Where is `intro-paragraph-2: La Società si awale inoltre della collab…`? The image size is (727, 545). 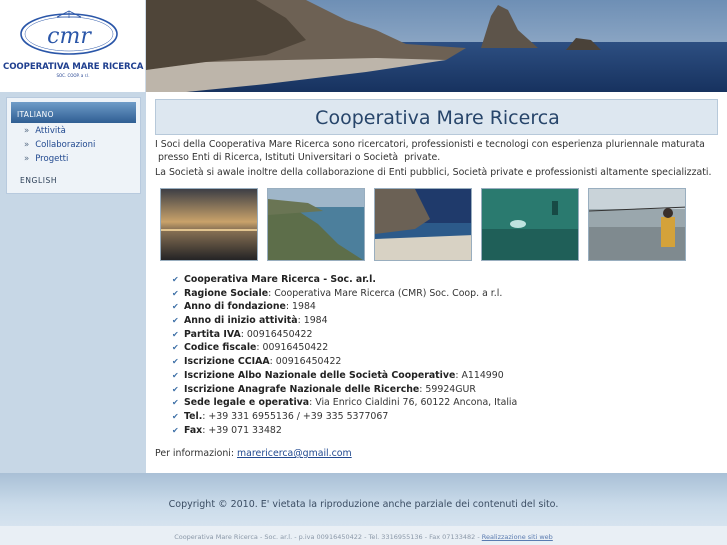 intro-paragraph-2: La Società si awale inoltre della collab… is located at coordinates (433, 172).